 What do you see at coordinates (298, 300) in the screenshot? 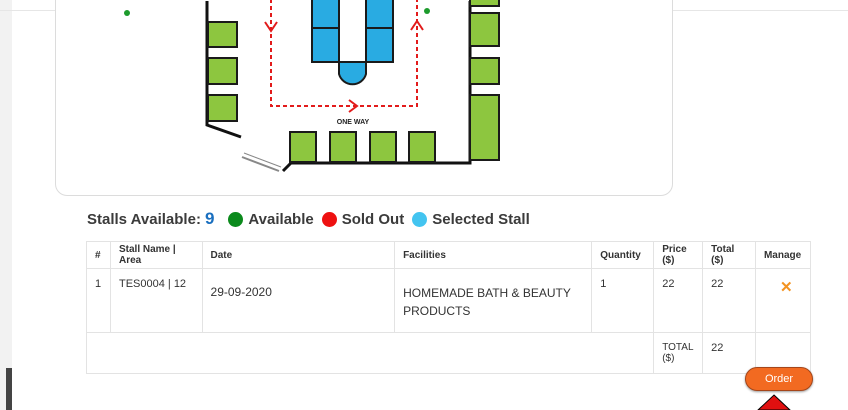
I see `cell-date: 29-09-2020` at bounding box center [298, 300].